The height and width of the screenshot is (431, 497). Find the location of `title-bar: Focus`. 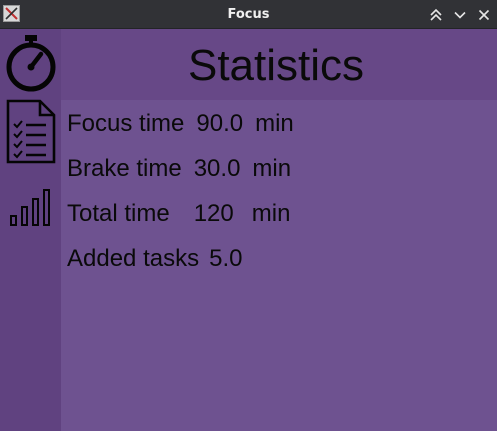

title-bar: Focus is located at coordinates (248, 14).